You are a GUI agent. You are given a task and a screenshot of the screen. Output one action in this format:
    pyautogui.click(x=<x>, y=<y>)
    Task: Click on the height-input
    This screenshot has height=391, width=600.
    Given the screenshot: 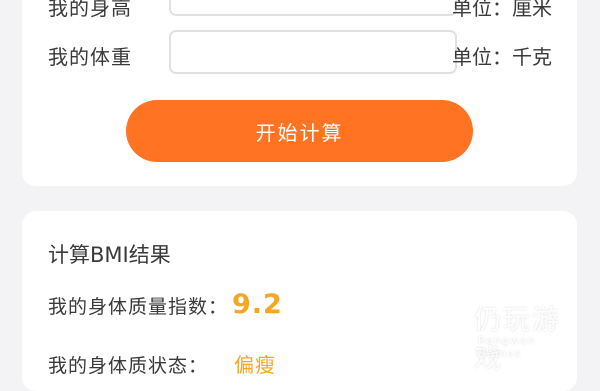 What is the action you would take?
    pyautogui.click(x=313, y=7)
    